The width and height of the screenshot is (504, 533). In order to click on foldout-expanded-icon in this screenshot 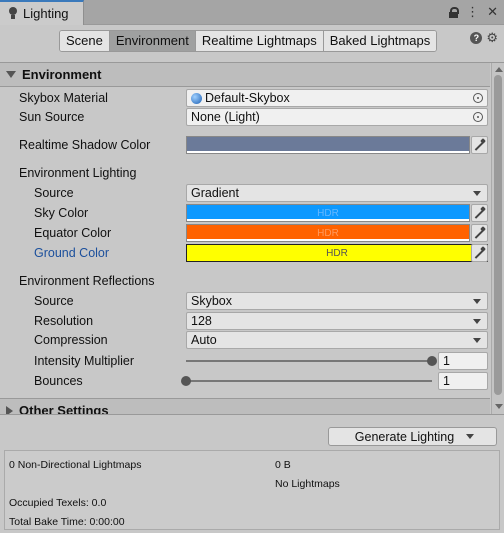, I will do `click(11, 74)`.